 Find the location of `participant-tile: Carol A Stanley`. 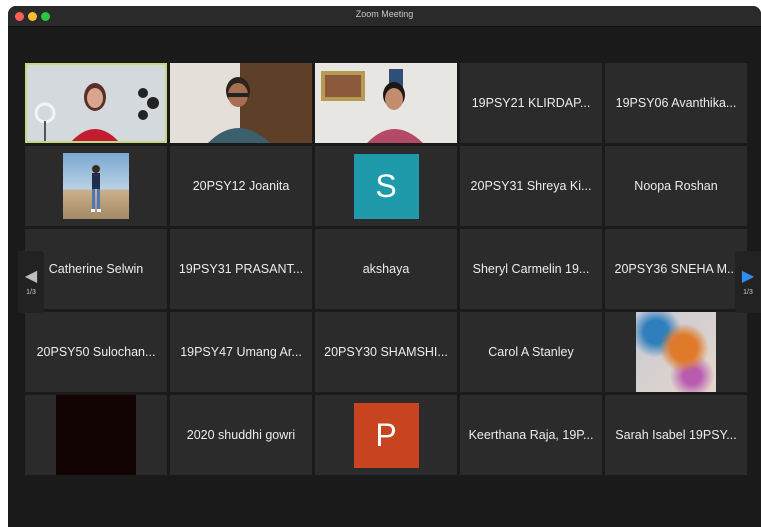

participant-tile: Carol A Stanley is located at coordinates (531, 352).